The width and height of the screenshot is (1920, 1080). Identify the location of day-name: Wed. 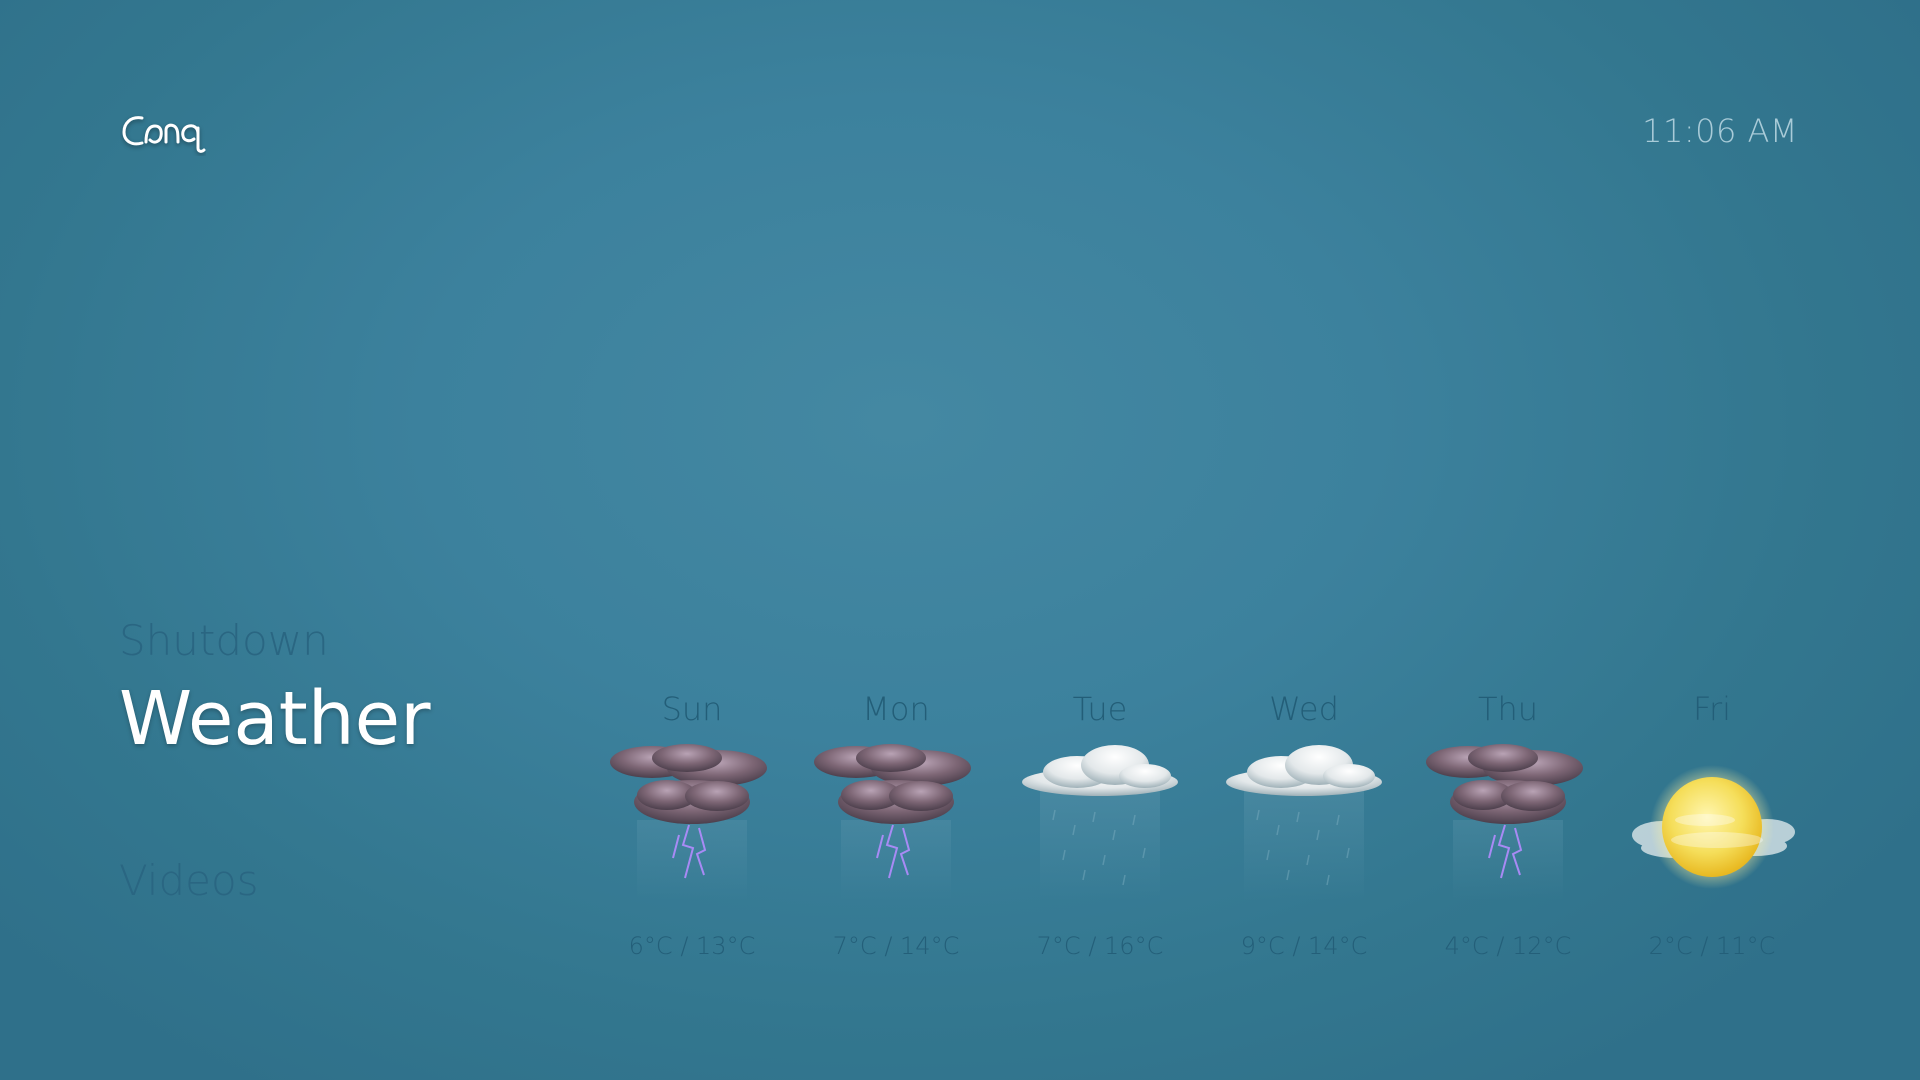
(1304, 709).